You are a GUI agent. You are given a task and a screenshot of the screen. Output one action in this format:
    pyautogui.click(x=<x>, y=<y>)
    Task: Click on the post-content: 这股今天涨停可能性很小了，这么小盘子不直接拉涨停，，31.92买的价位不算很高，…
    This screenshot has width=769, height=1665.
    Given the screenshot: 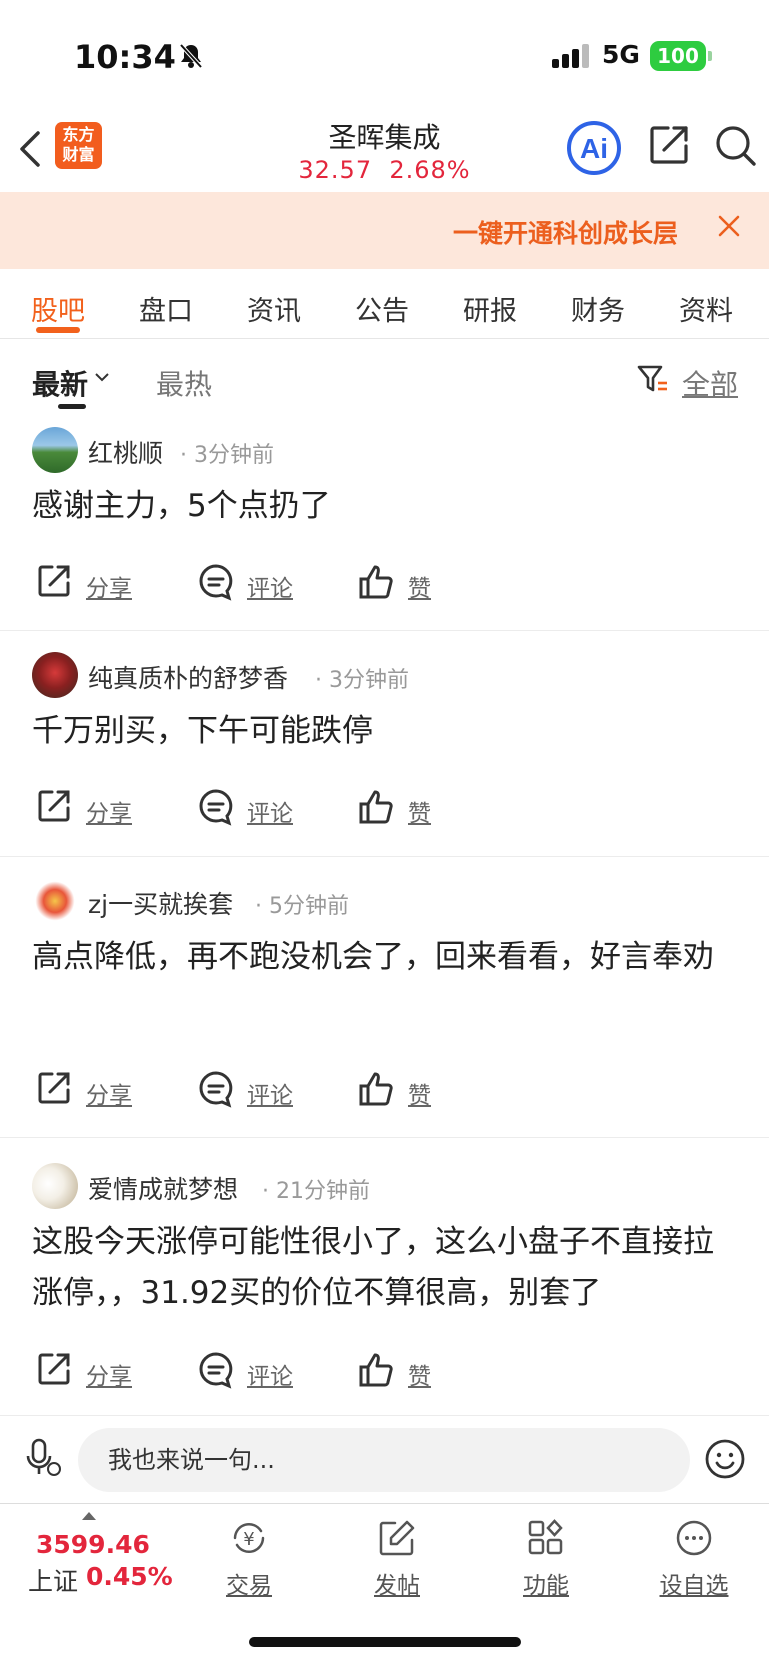 What is the action you would take?
    pyautogui.click(x=387, y=1268)
    